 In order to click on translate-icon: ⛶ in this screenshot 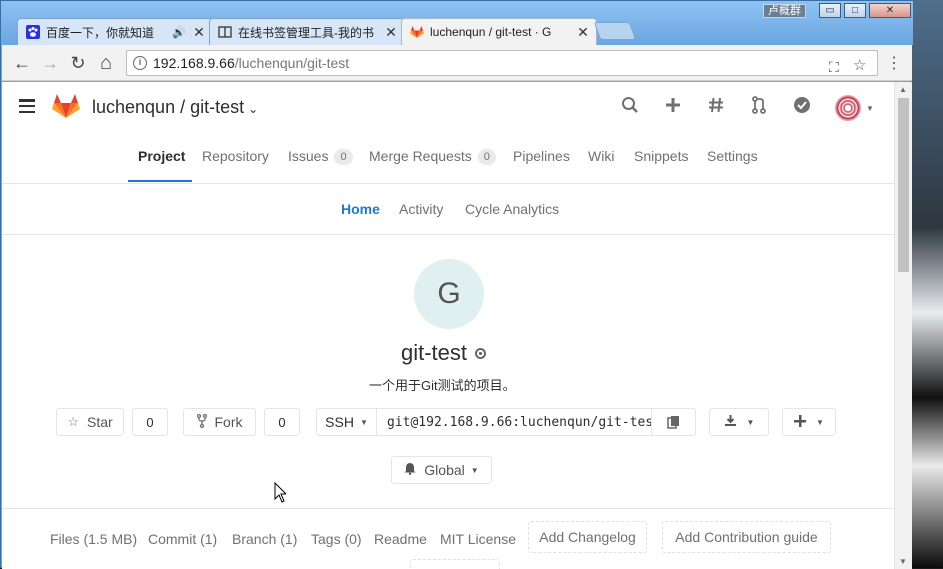, I will do `click(834, 67)`.